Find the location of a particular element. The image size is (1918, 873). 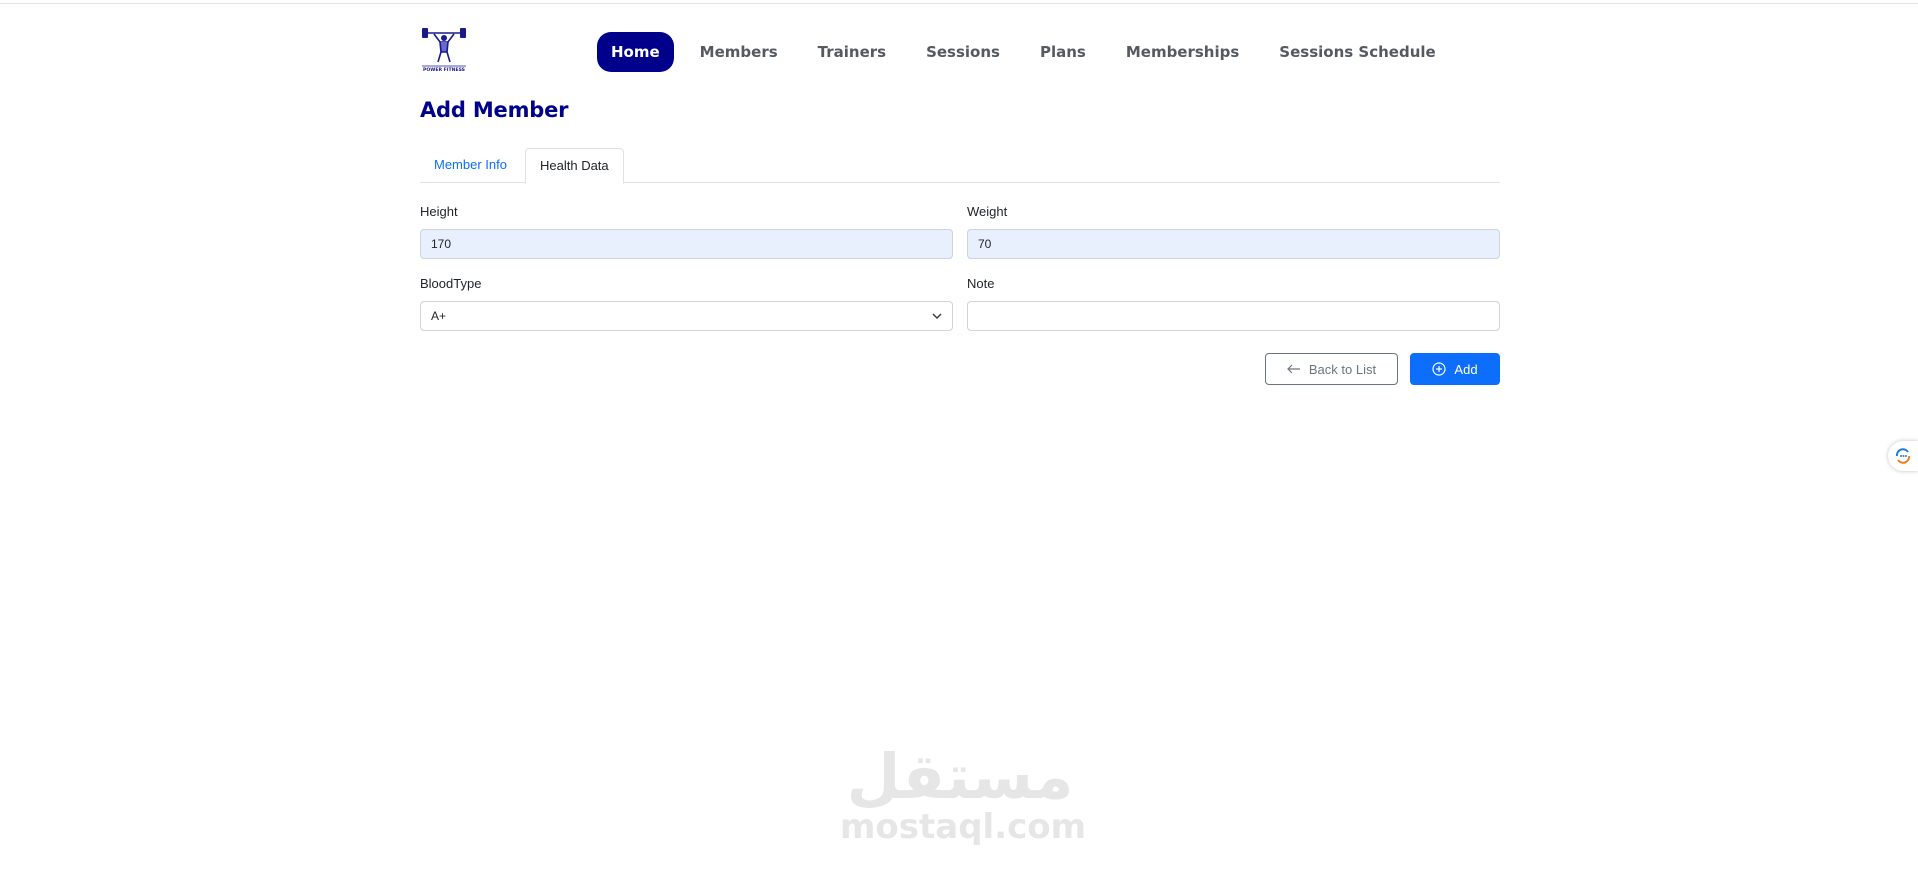

watermark: مستقل mostaql.com is located at coordinates (963, 793).